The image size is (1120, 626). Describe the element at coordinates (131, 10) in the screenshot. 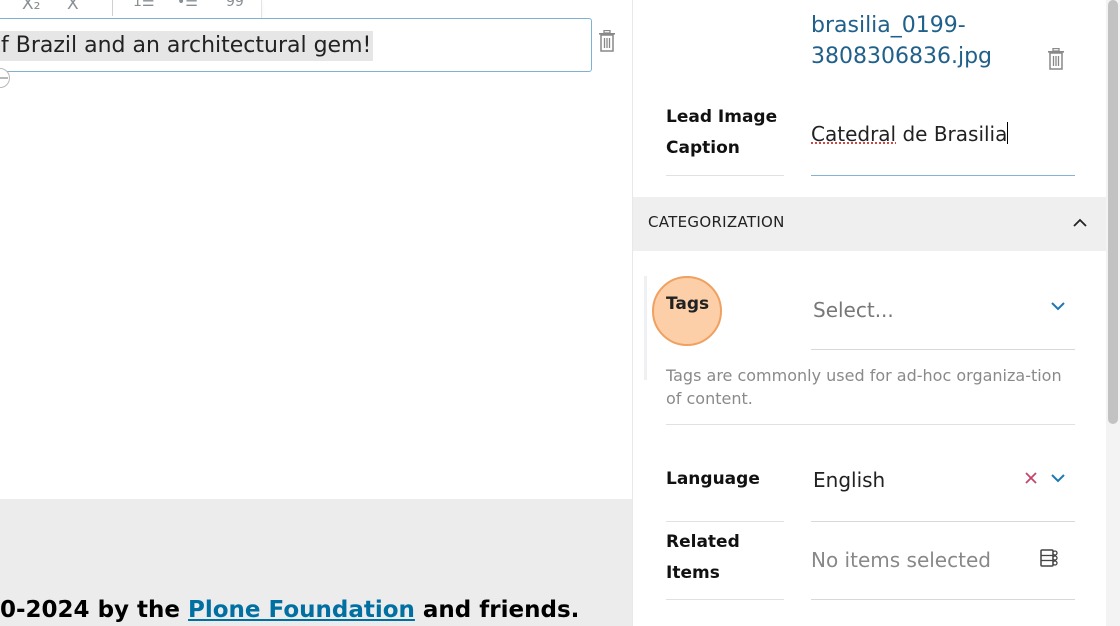

I see `text-toolbar: X₂ X 1☰ •☰ 99` at that location.